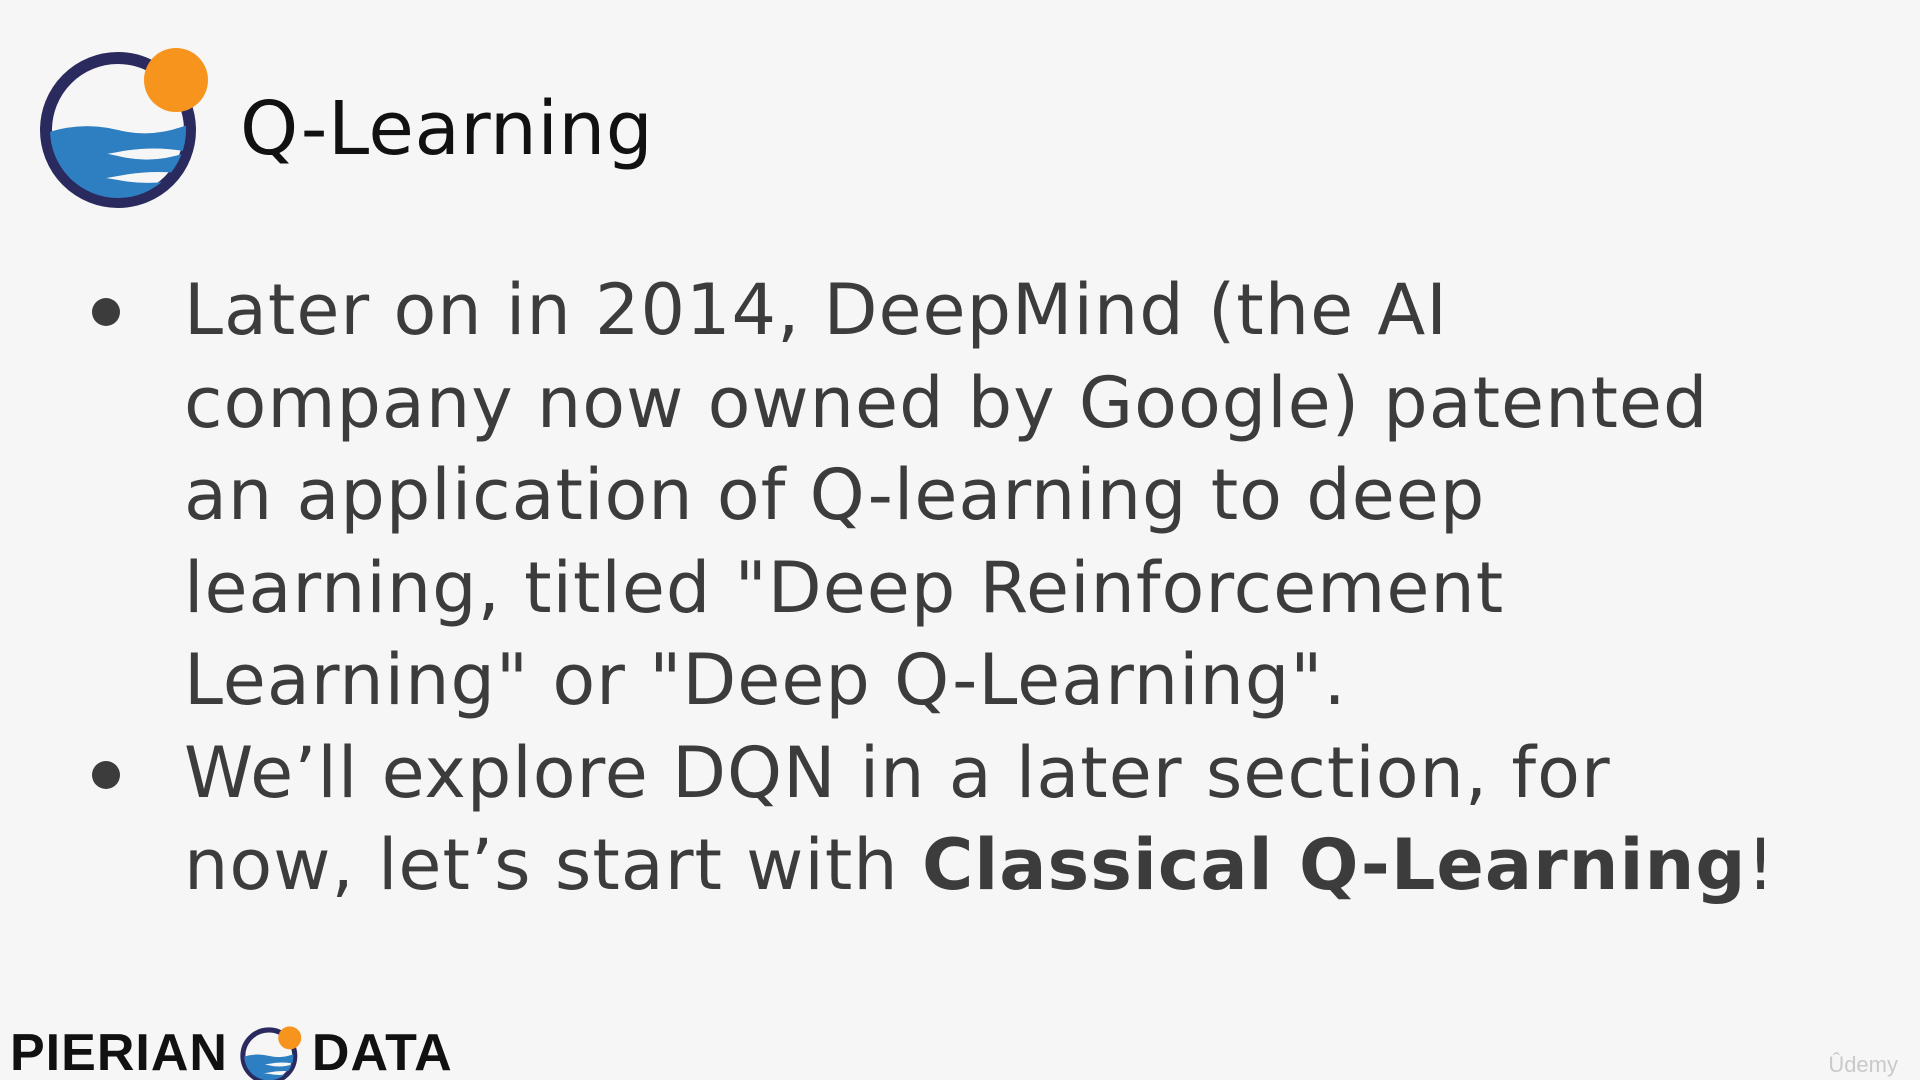 The width and height of the screenshot is (1920, 1080). What do you see at coordinates (119, 1052) in the screenshot?
I see `footer-brand-left: PIERIAN` at bounding box center [119, 1052].